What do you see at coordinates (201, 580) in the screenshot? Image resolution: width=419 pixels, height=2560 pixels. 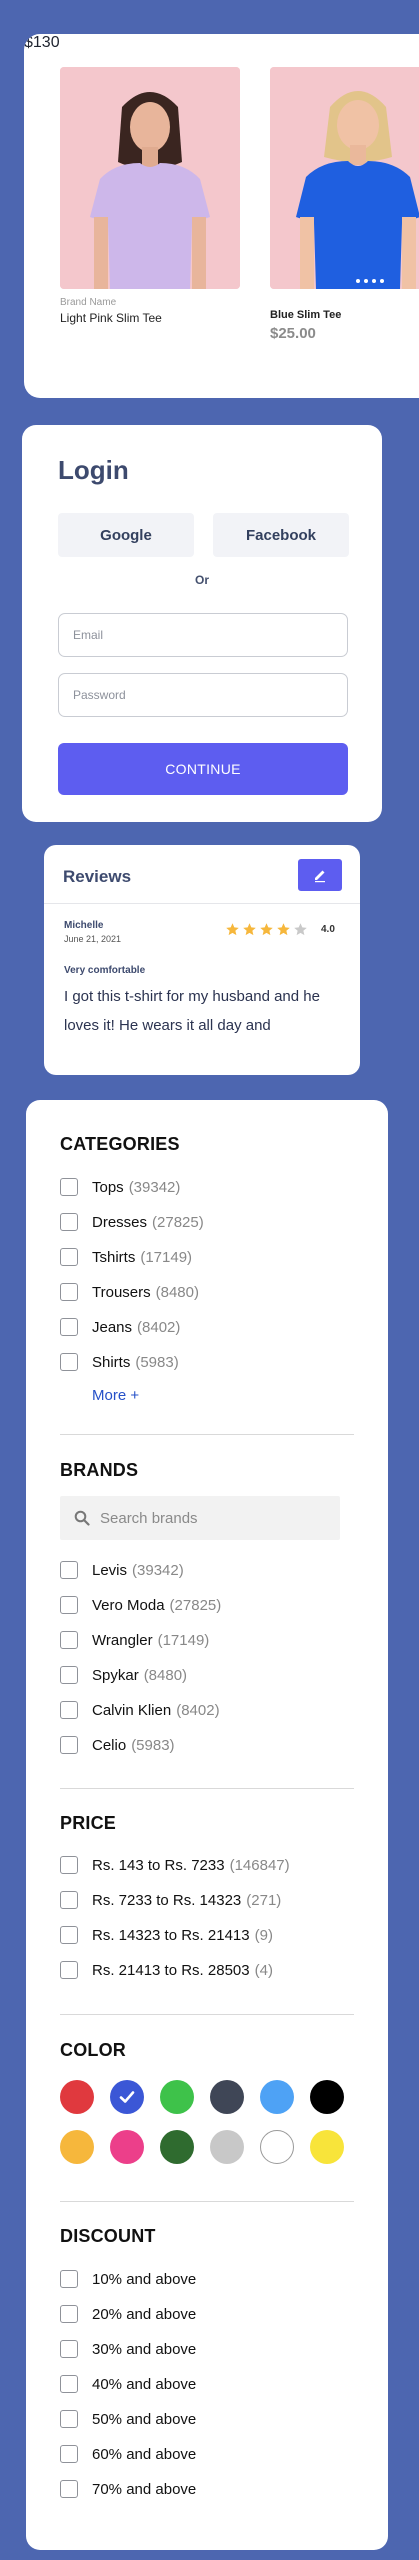 I see `or-divider: Or` at bounding box center [201, 580].